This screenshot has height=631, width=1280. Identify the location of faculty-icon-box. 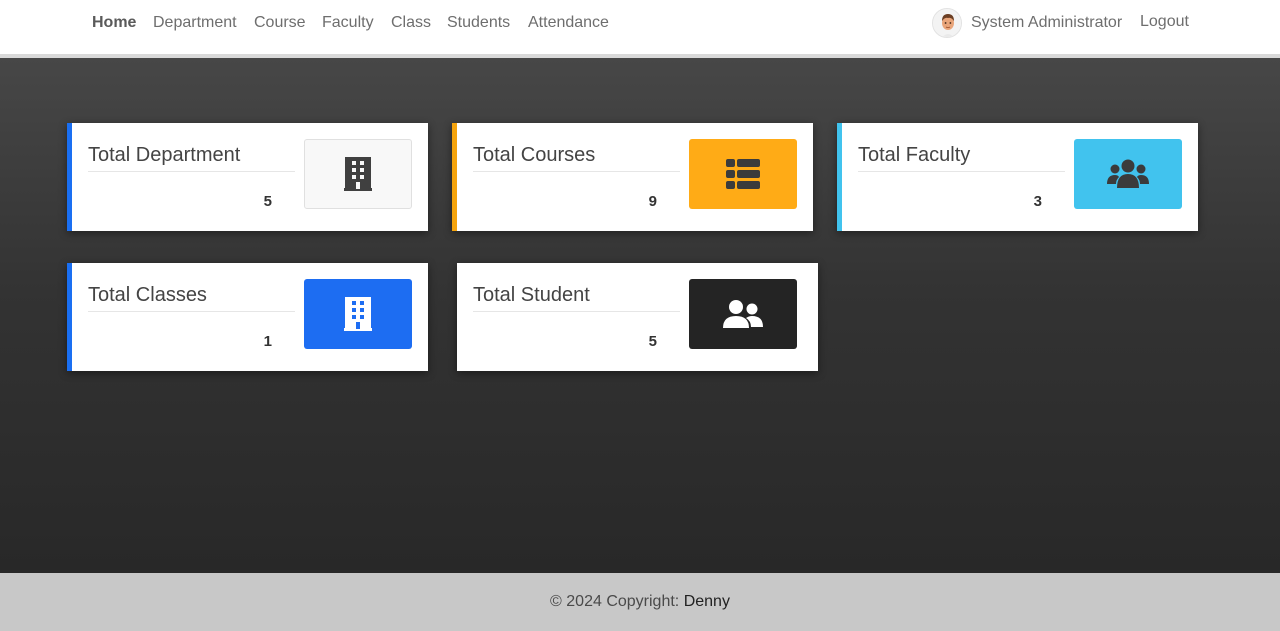
(1128, 174).